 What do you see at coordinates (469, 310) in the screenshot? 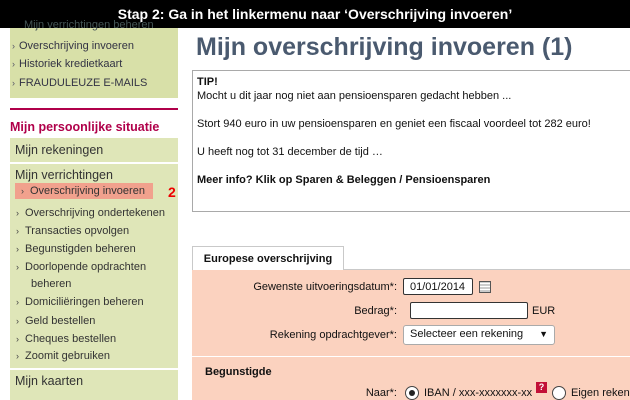
I see `amount-input` at bounding box center [469, 310].